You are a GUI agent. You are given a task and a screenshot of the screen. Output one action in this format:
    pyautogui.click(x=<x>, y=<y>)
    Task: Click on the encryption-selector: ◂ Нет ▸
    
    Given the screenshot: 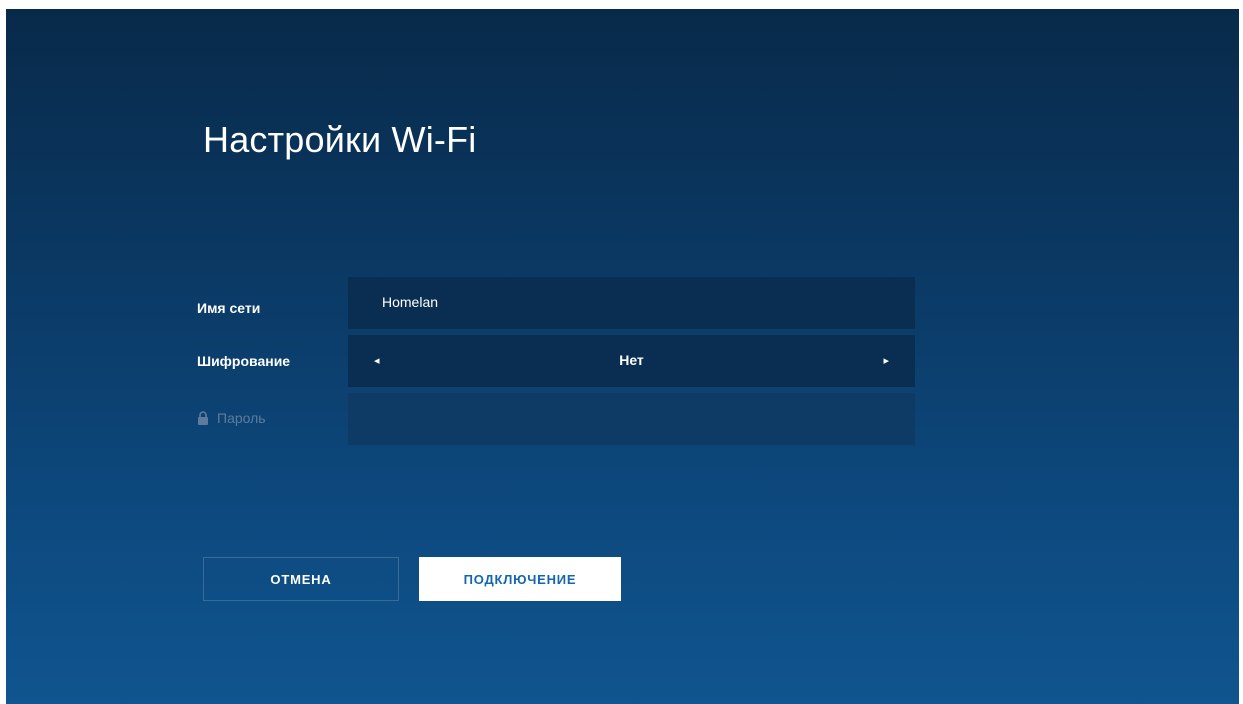 What is the action you would take?
    pyautogui.click(x=631, y=361)
    